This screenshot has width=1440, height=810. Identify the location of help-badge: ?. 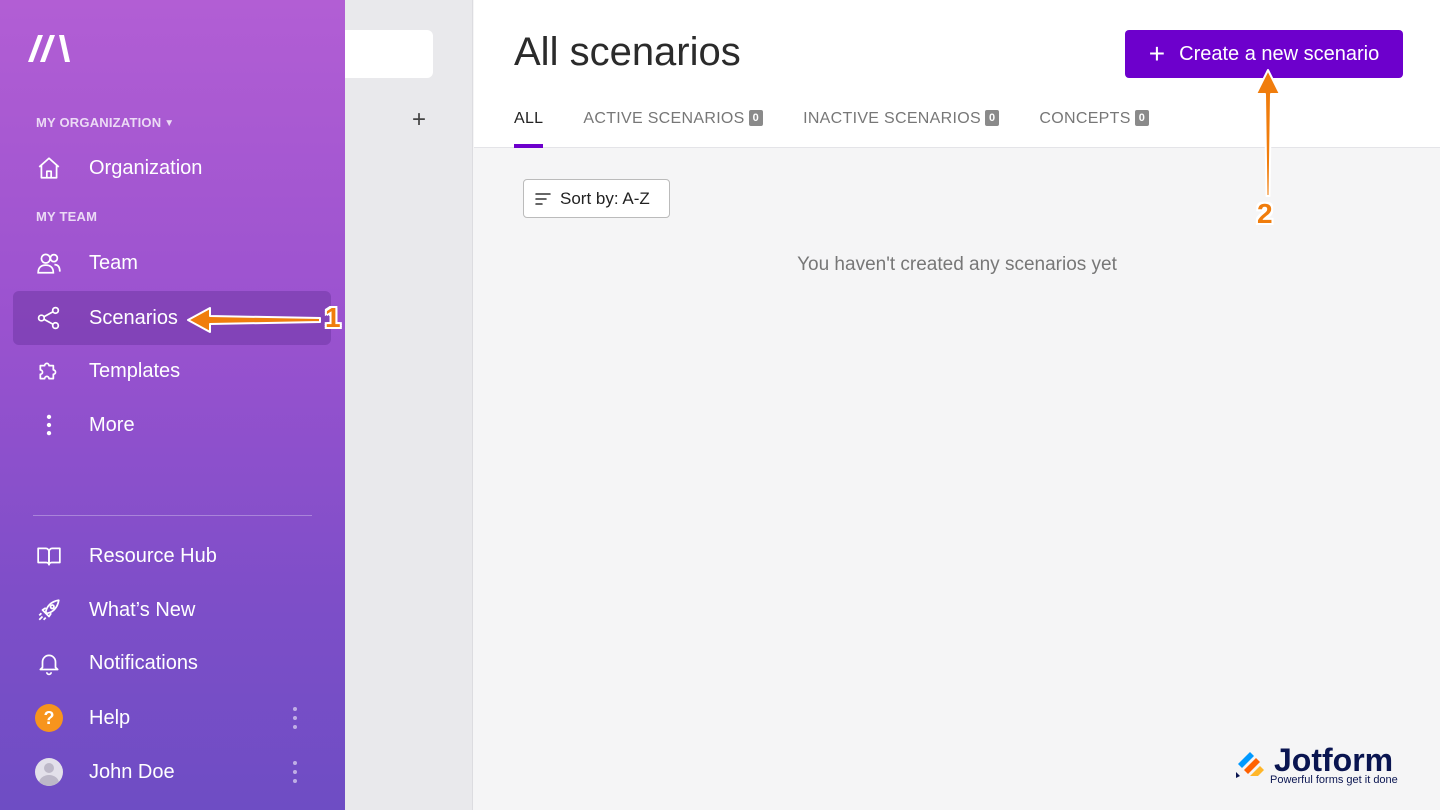
(49, 718).